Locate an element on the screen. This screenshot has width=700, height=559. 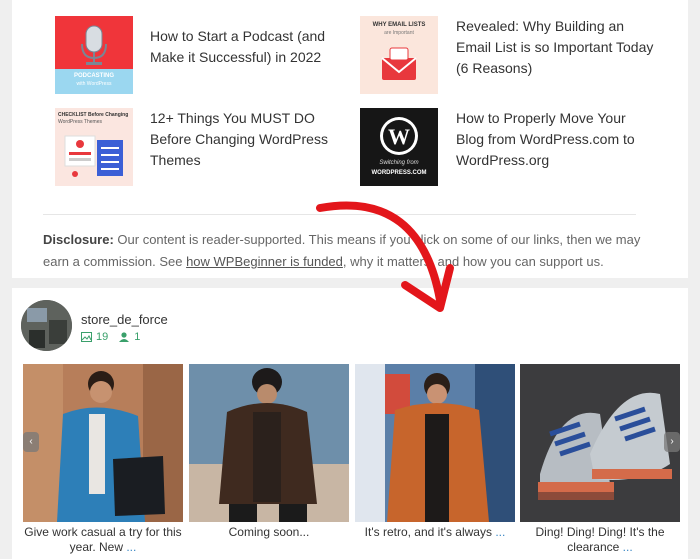
carousel-next-button: › is located at coordinates (672, 442).